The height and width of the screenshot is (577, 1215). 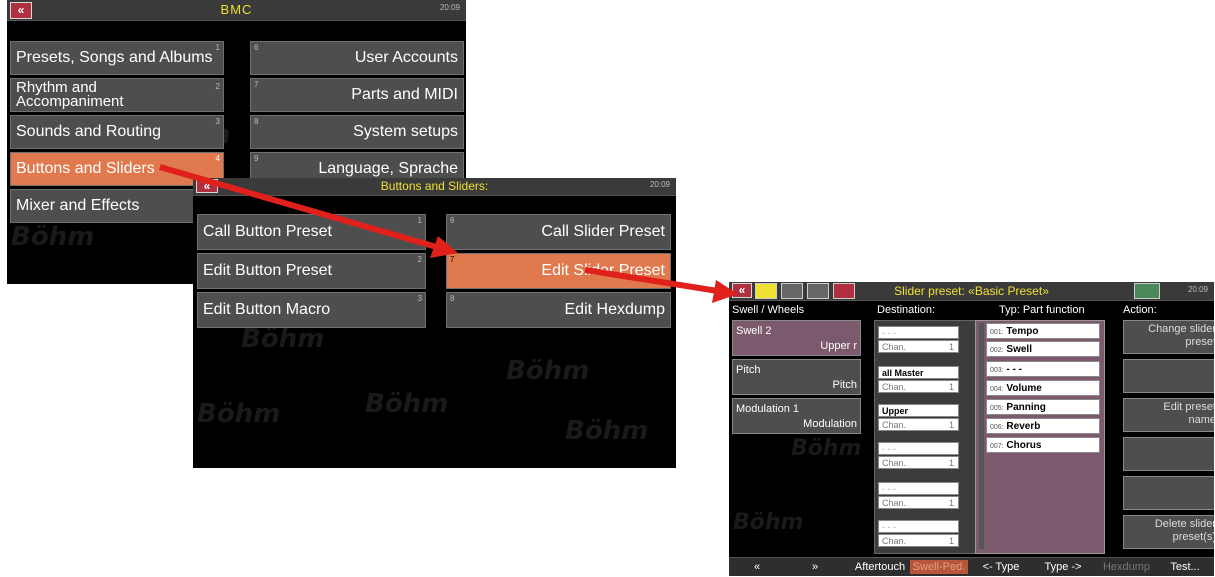 I want to click on menu-number: 2, so click(x=217, y=86).